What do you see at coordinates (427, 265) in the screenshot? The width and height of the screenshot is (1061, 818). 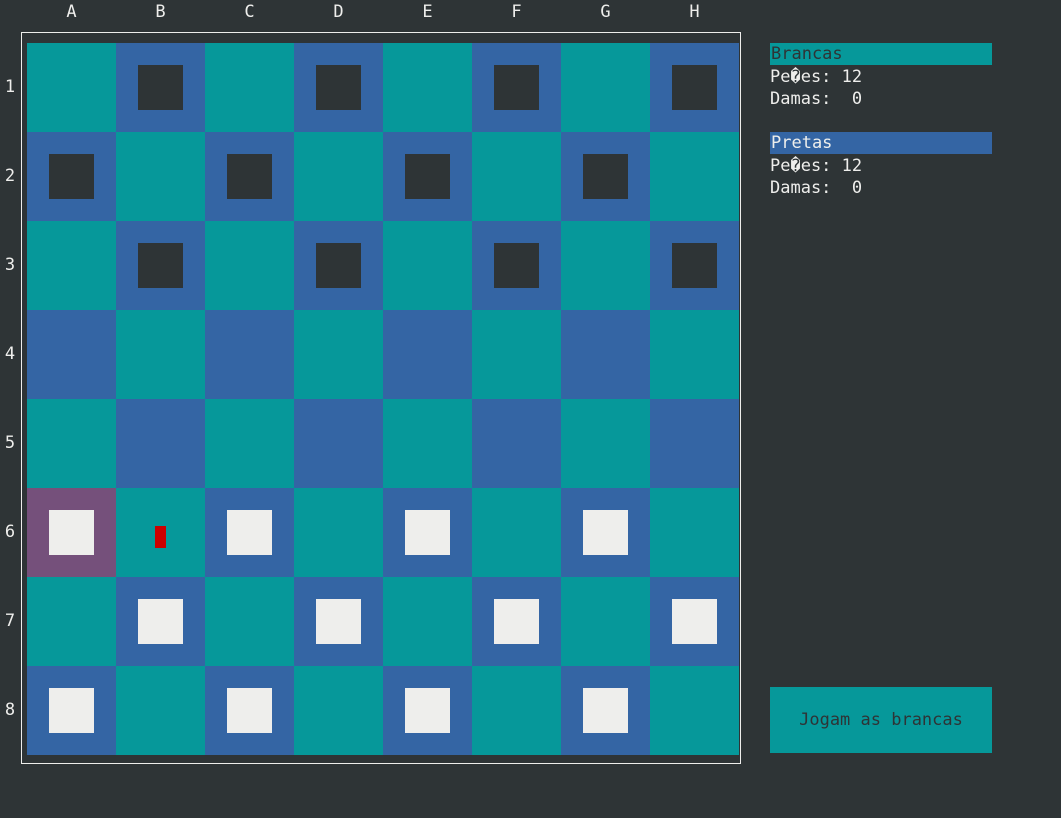 I see `square-e3` at bounding box center [427, 265].